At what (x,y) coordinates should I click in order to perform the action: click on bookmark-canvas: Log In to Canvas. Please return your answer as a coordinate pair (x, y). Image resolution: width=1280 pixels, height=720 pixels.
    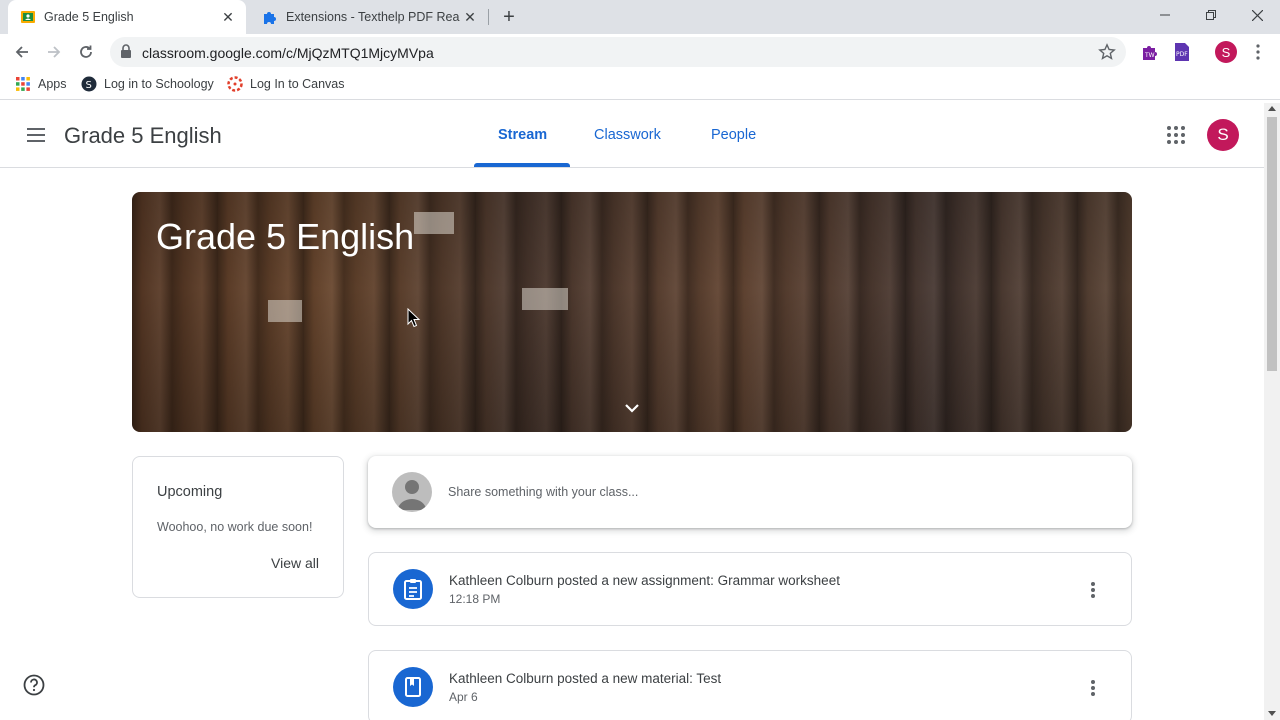
    Looking at the image, I should click on (286, 84).